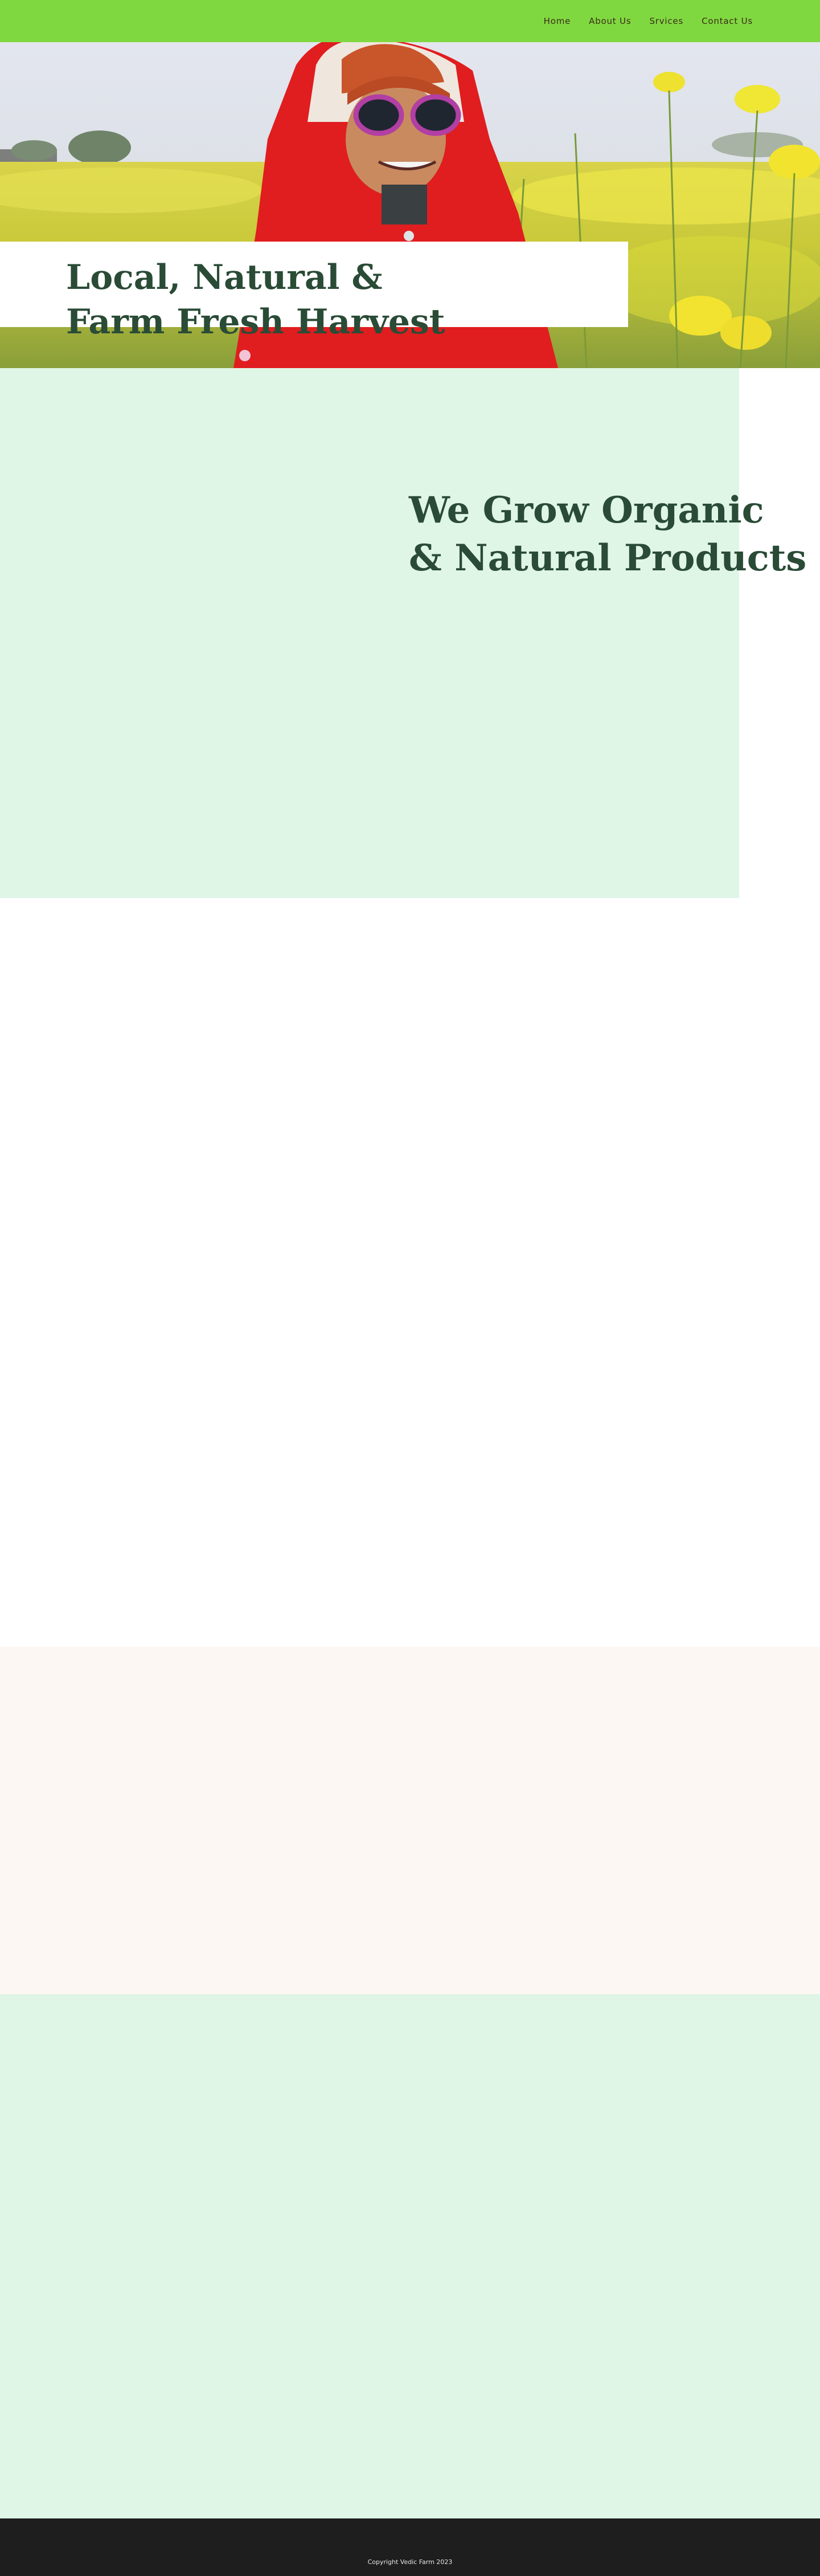 The width and height of the screenshot is (820, 2576). What do you see at coordinates (607, 534) in the screenshot?
I see `organic-title: We Grow Organic & Natural Products` at bounding box center [607, 534].